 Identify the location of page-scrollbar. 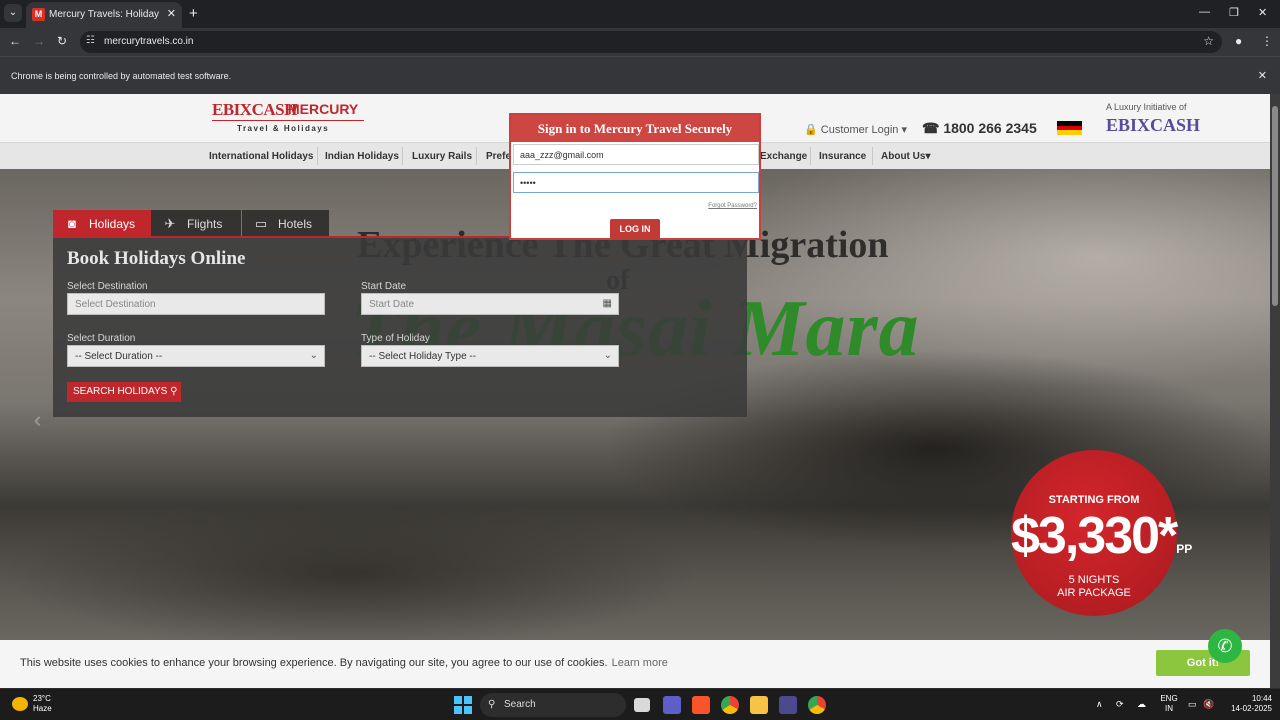
(1275, 391).